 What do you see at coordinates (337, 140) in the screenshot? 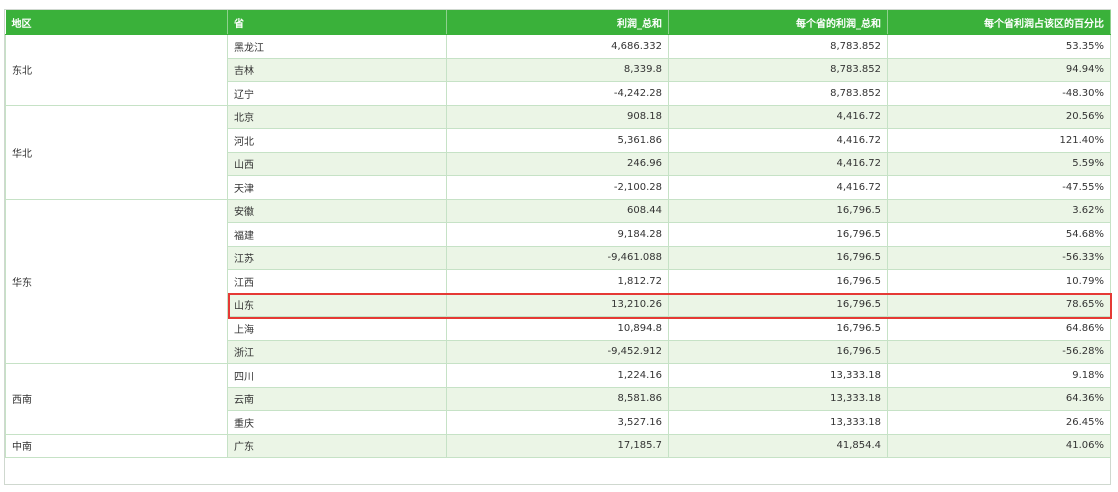
I see `province-cell: 河北` at bounding box center [337, 140].